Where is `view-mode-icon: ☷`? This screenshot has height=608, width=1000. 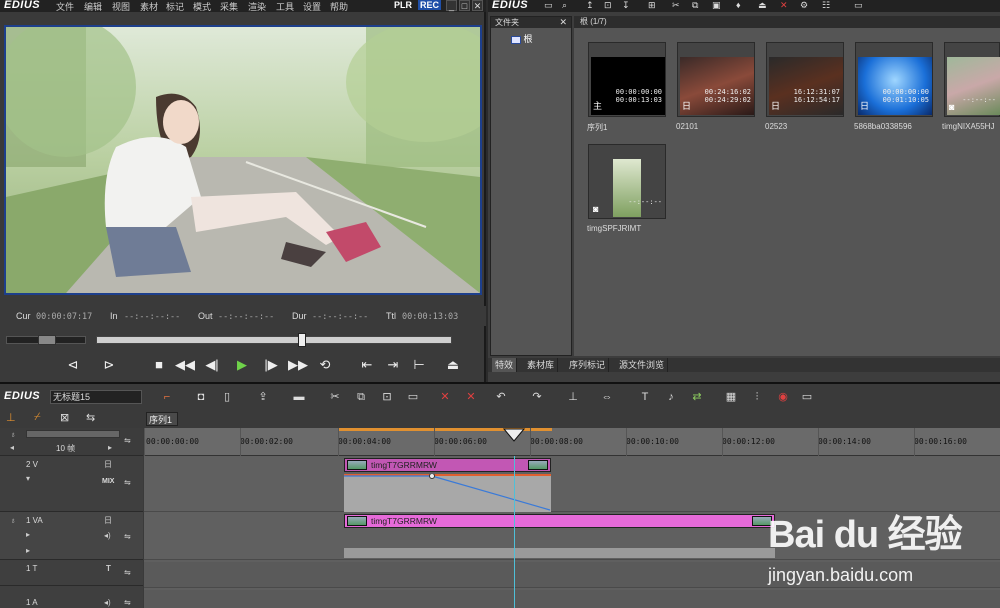
view-mode-icon: ☷ is located at coordinates (826, 5).